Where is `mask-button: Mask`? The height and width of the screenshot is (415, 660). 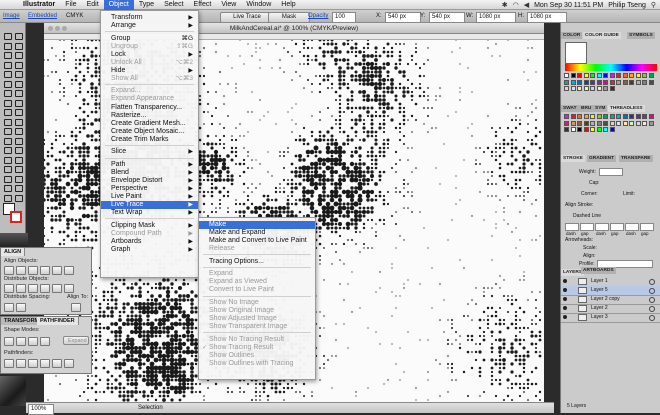 mask-button: Mask is located at coordinates (289, 17).